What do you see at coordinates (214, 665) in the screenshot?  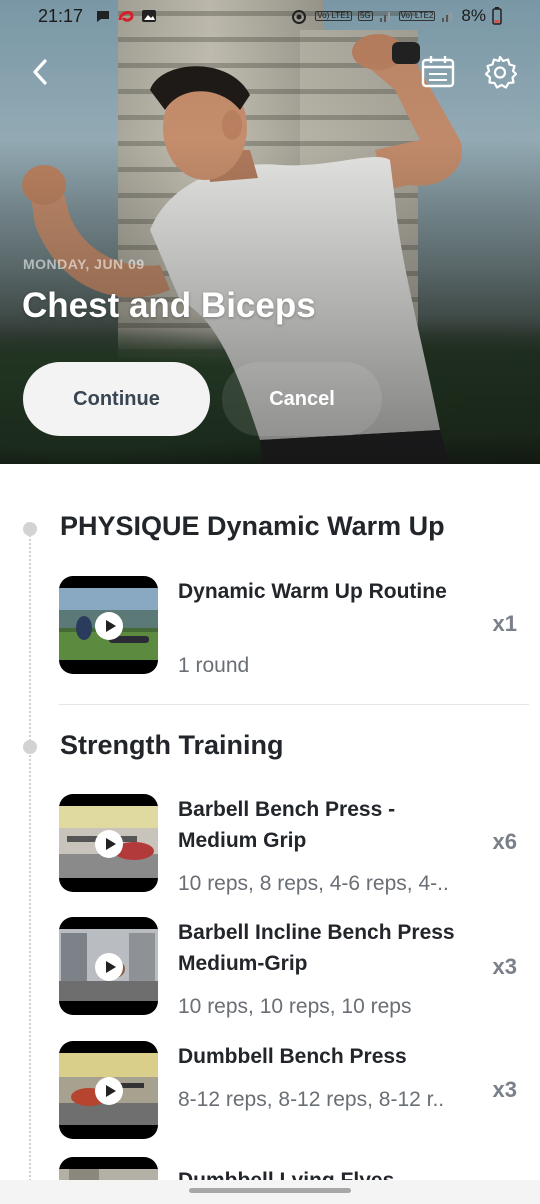 I see `exercise-detail: 1 round` at bounding box center [214, 665].